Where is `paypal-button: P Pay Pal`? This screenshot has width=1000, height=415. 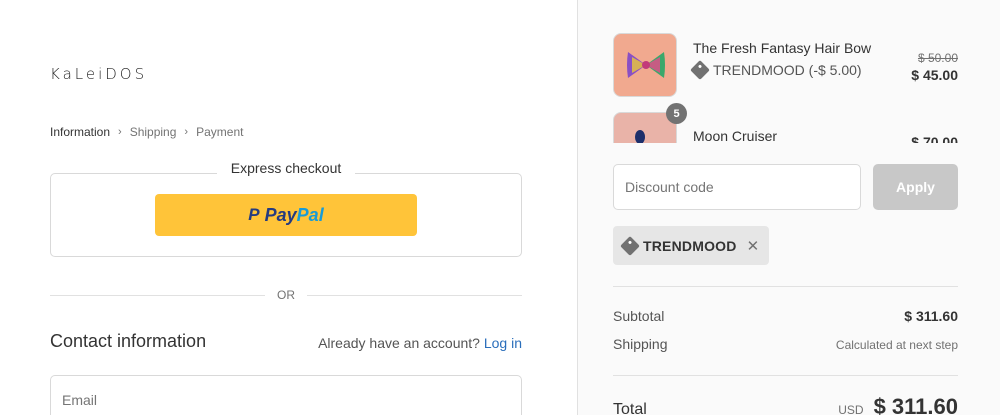
paypal-button: P Pay Pal is located at coordinates (286, 215).